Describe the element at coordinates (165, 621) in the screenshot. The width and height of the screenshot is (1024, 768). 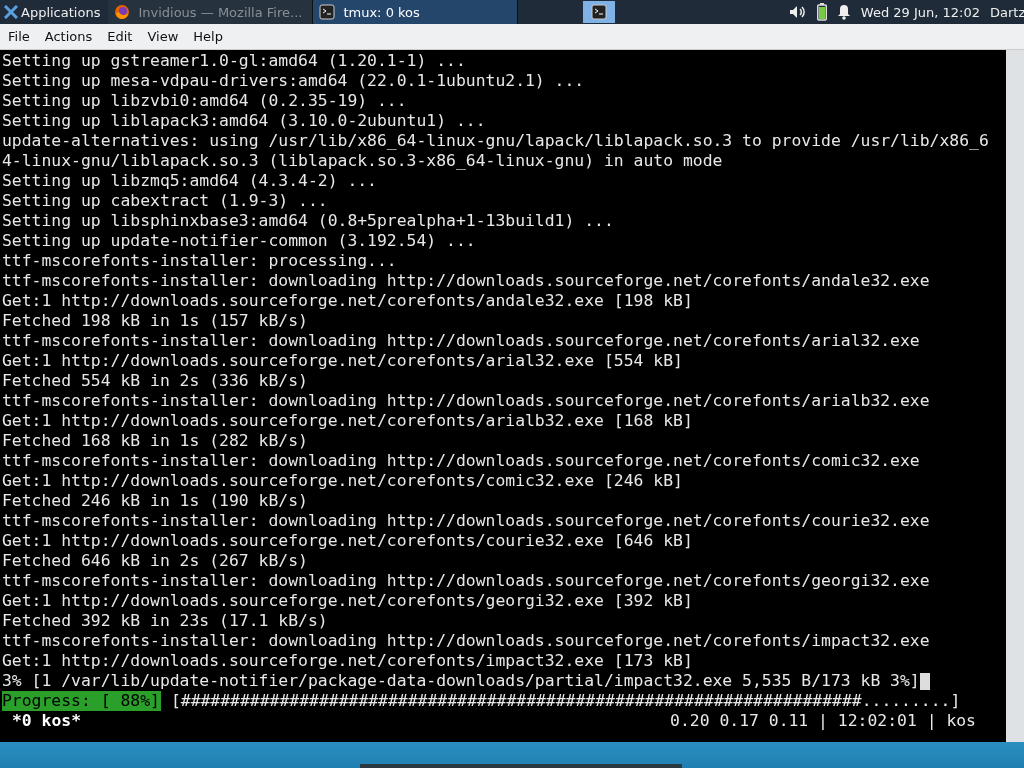
I see `terminal-line: Fetched 392 kB in 23s (17.1 kB/s)` at that location.